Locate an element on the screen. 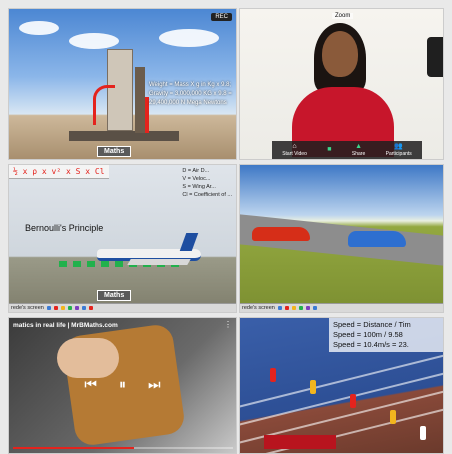 The image size is (452, 454). topic-title: Bernoulli's Principle is located at coordinates (64, 228).